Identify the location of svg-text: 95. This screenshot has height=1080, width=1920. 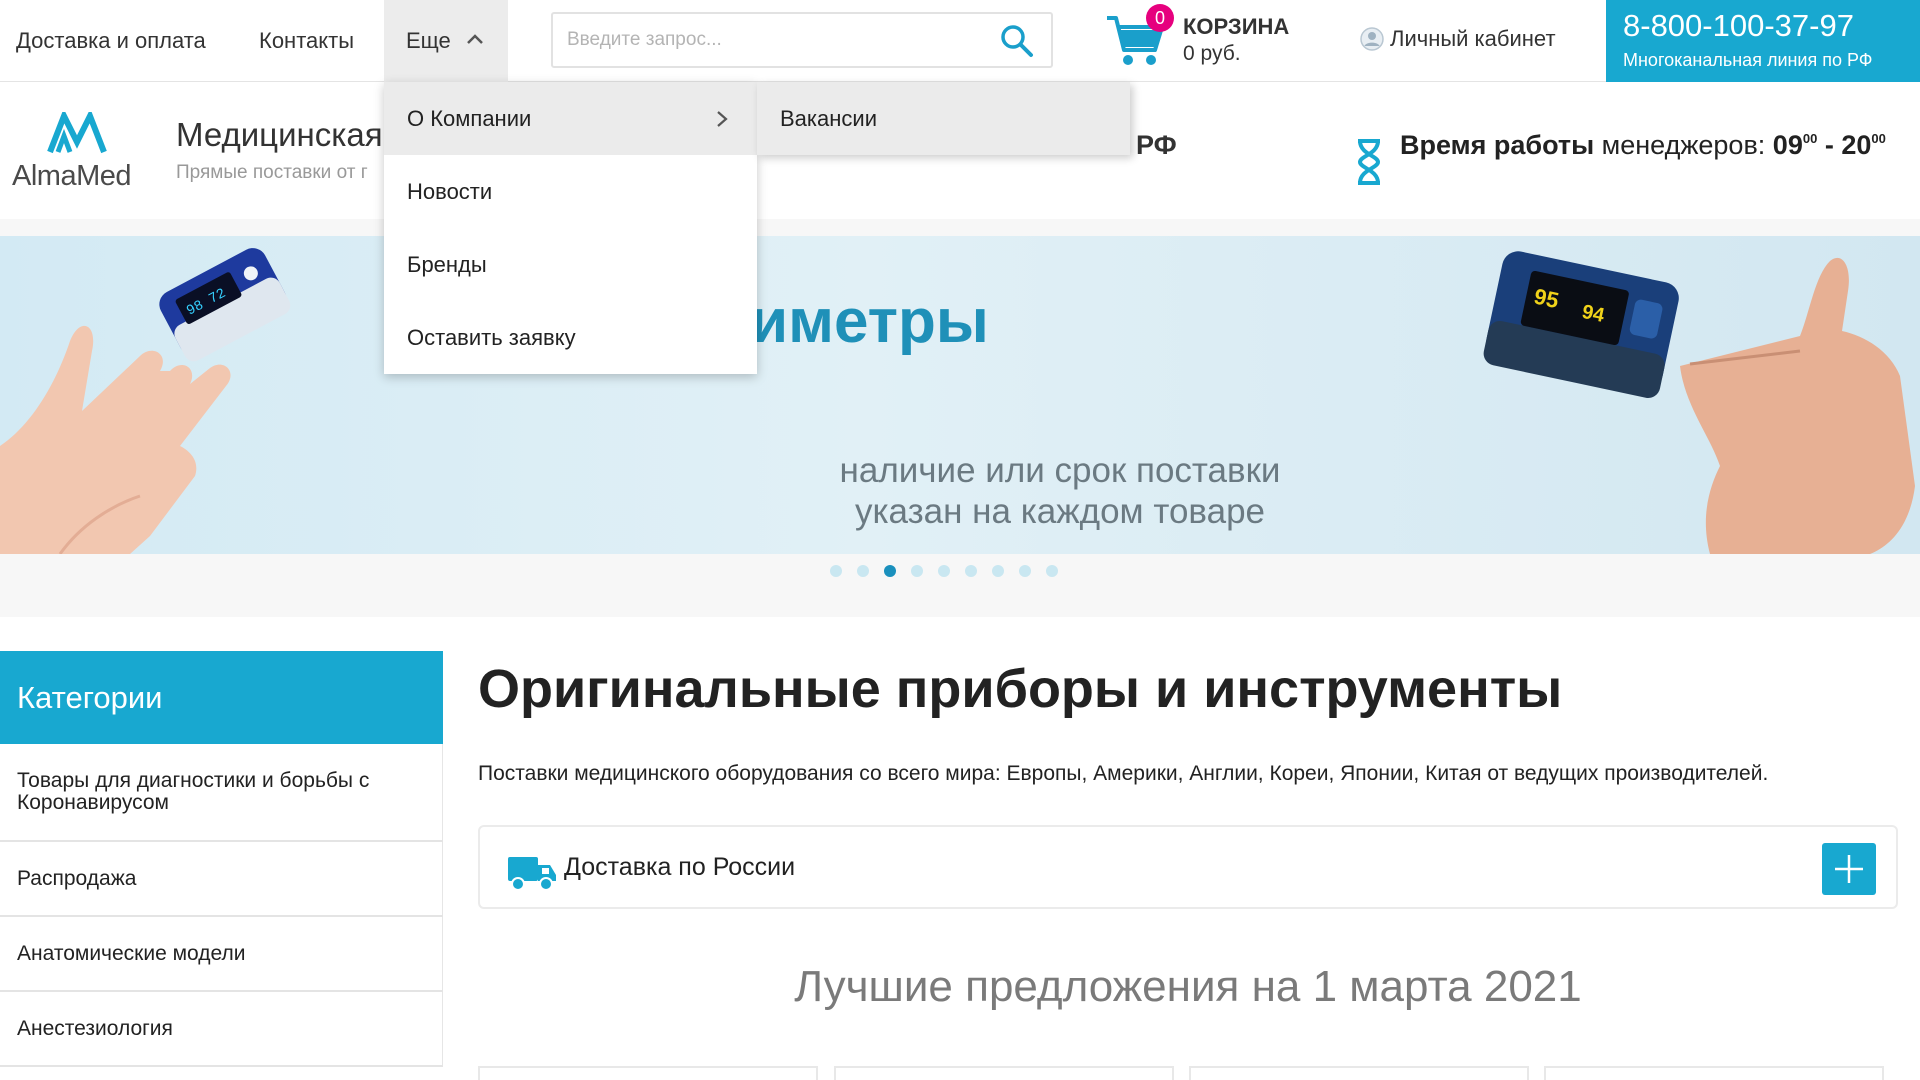
(1546, 299).